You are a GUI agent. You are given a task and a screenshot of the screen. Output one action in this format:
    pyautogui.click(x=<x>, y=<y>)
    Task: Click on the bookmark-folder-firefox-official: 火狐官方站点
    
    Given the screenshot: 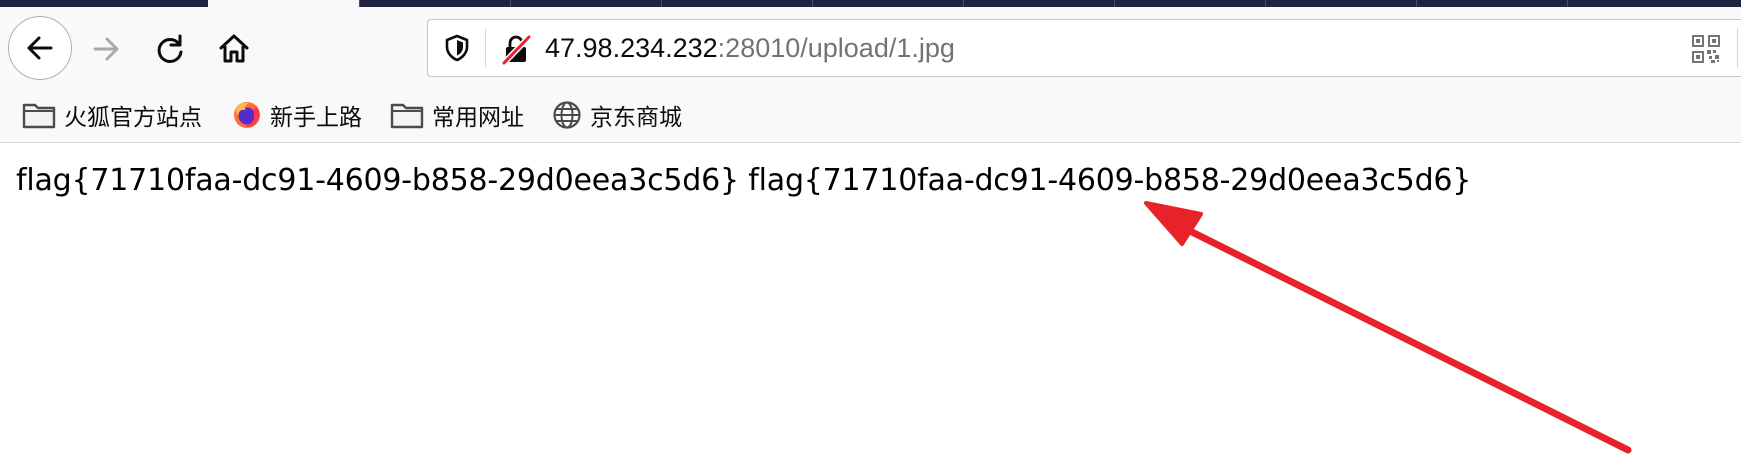 What is the action you would take?
    pyautogui.click(x=112, y=115)
    